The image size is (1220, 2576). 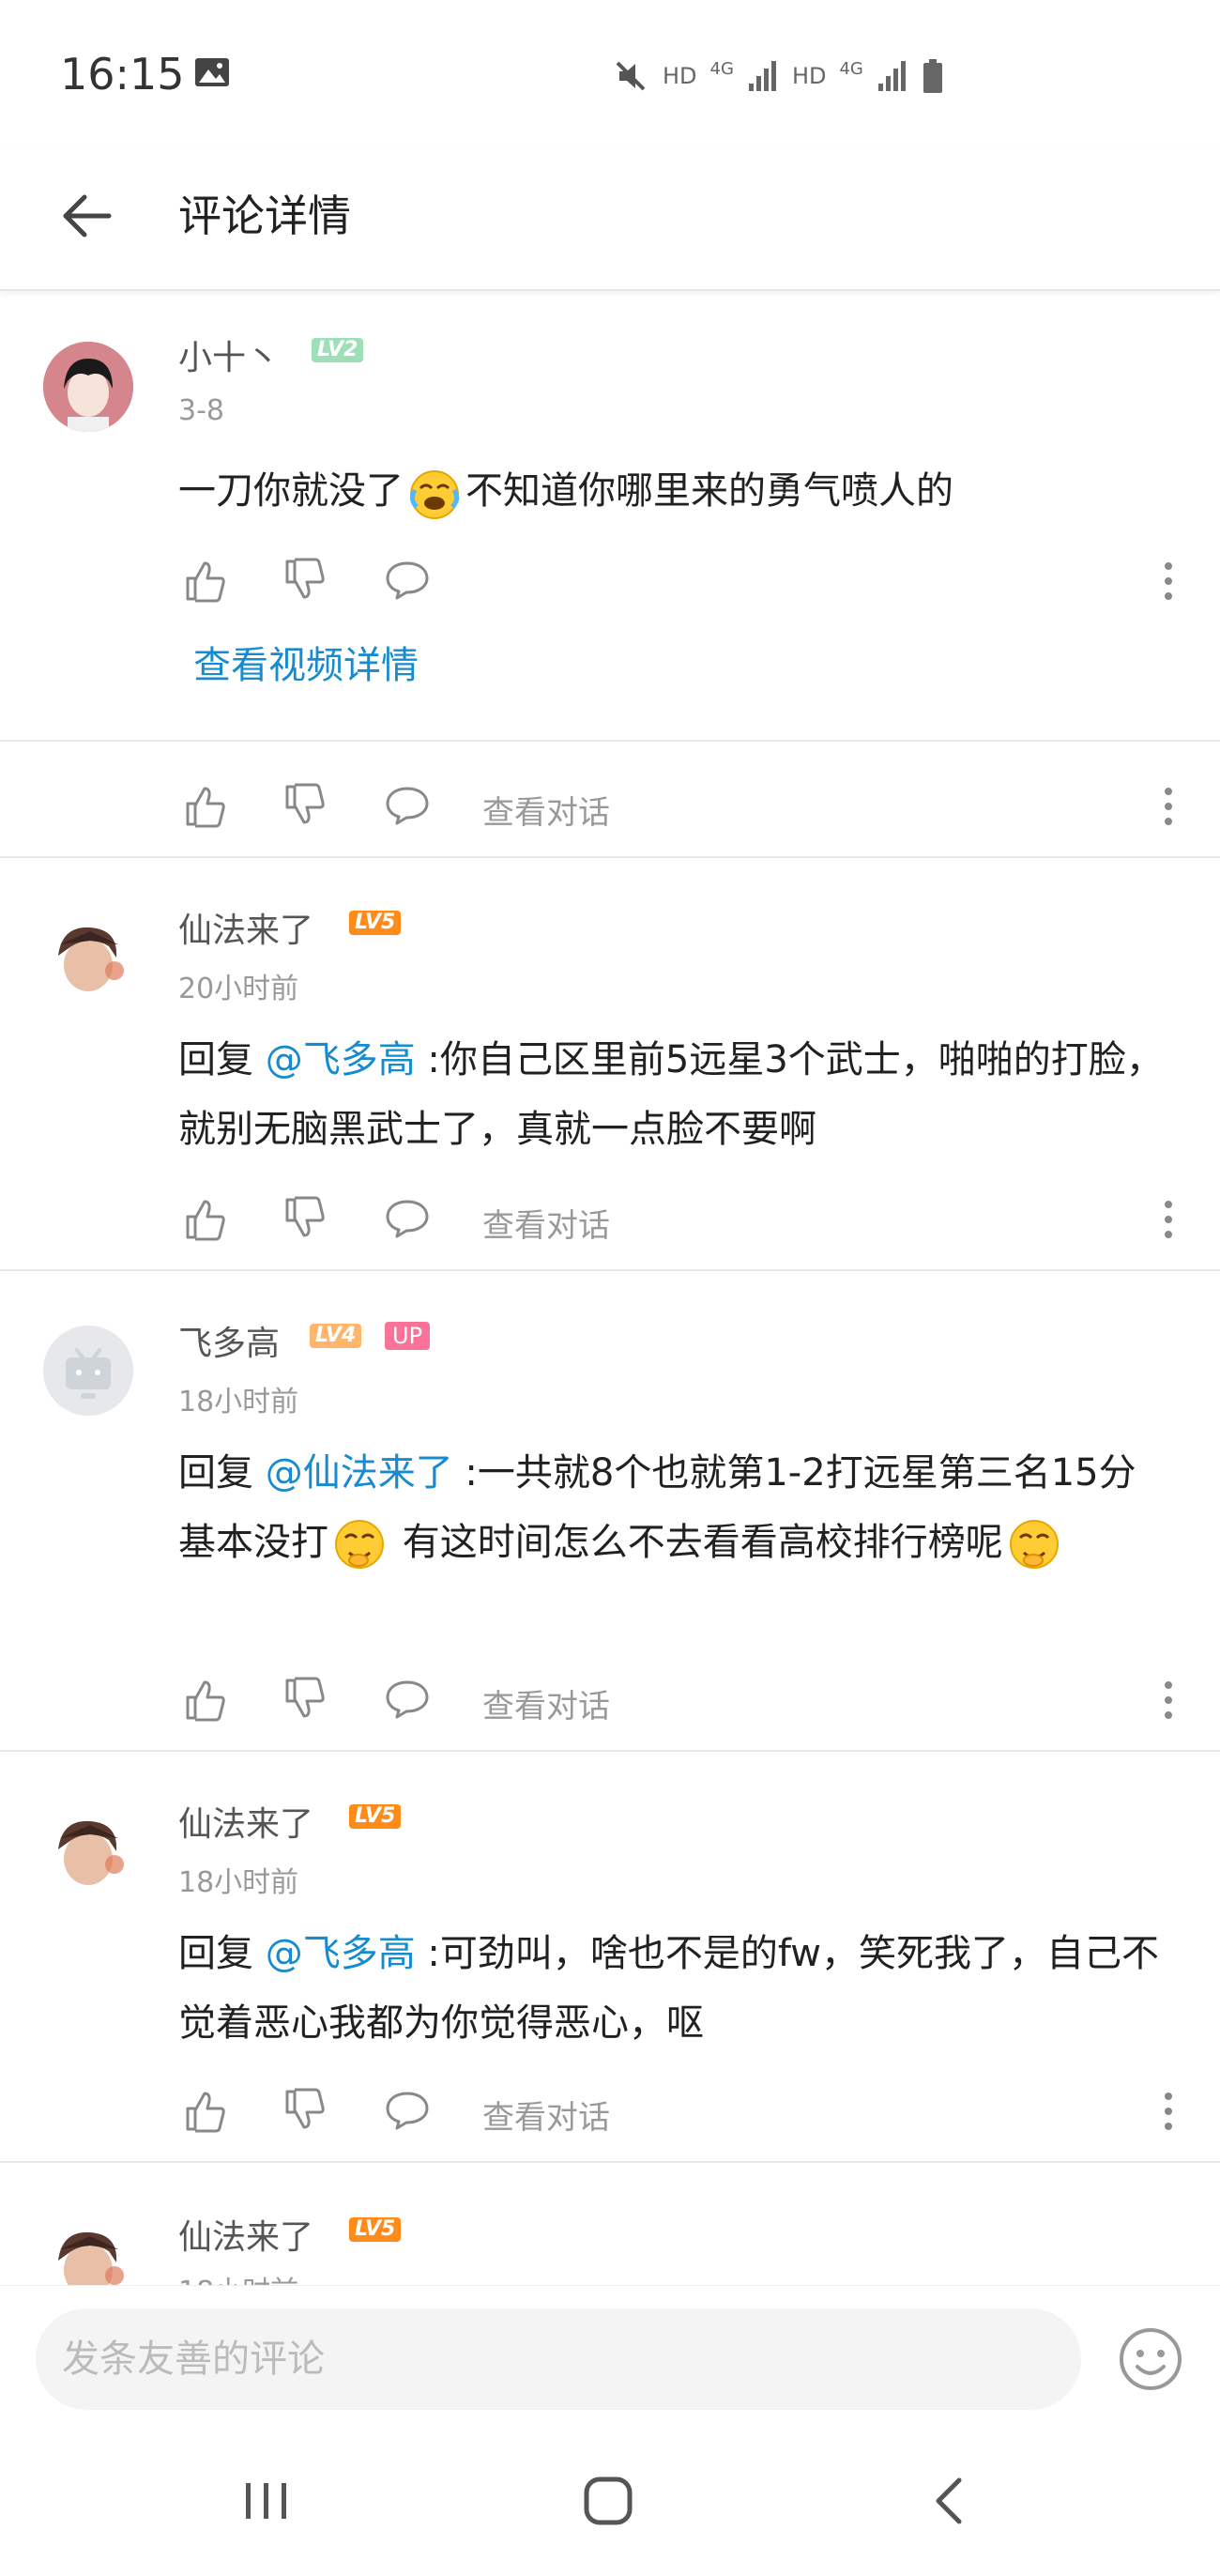 I want to click on giggle-emoji, so click(x=360, y=1544).